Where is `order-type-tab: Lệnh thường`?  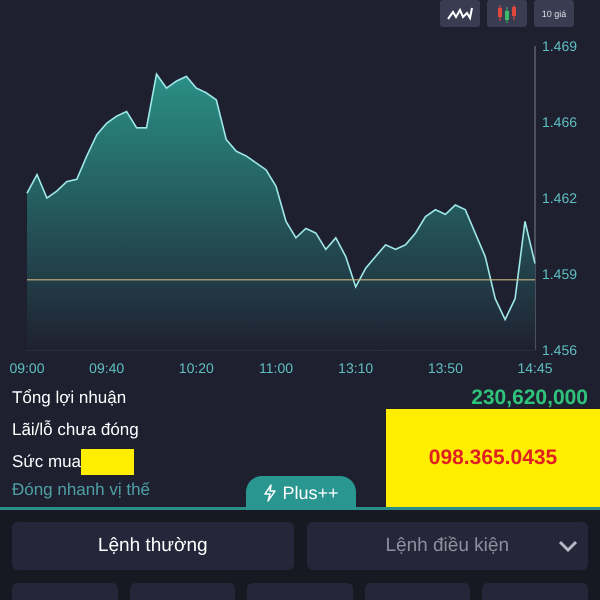
order-type-tab: Lệnh thường is located at coordinates (153, 546).